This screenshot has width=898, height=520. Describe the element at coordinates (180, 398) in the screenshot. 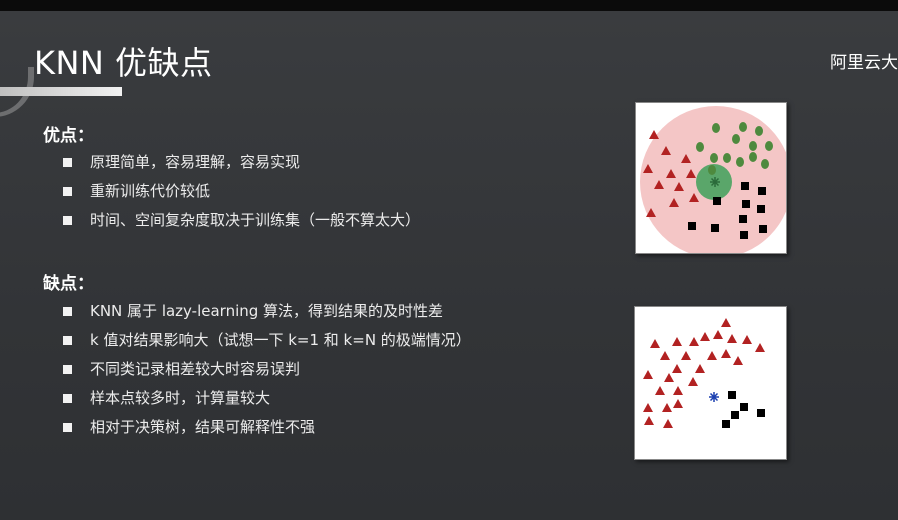

I see `list-item-text: 样本点较多时，计算量较大` at that location.